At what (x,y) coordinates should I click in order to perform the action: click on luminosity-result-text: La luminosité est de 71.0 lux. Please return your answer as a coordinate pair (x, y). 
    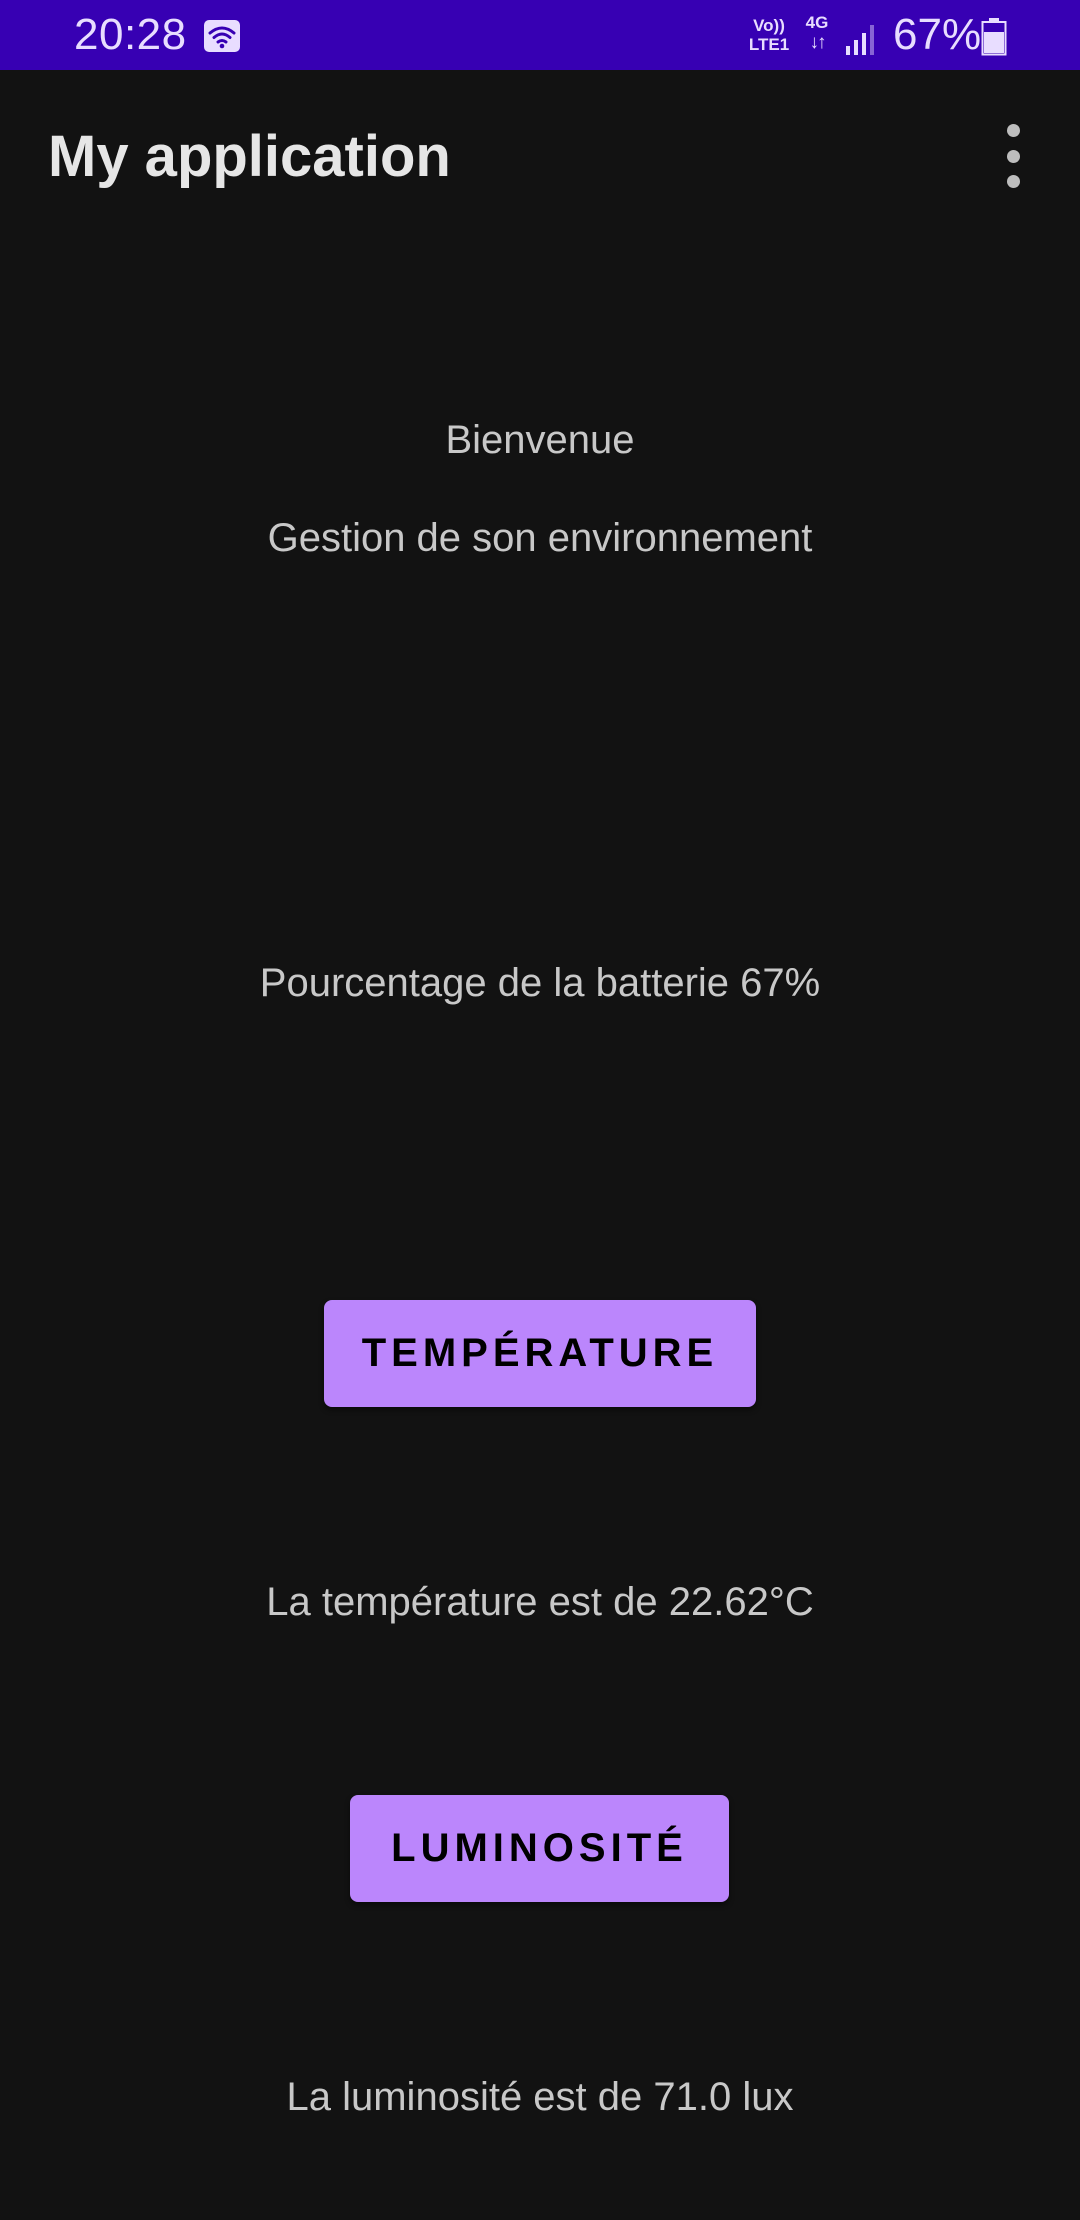
    Looking at the image, I should click on (540, 2097).